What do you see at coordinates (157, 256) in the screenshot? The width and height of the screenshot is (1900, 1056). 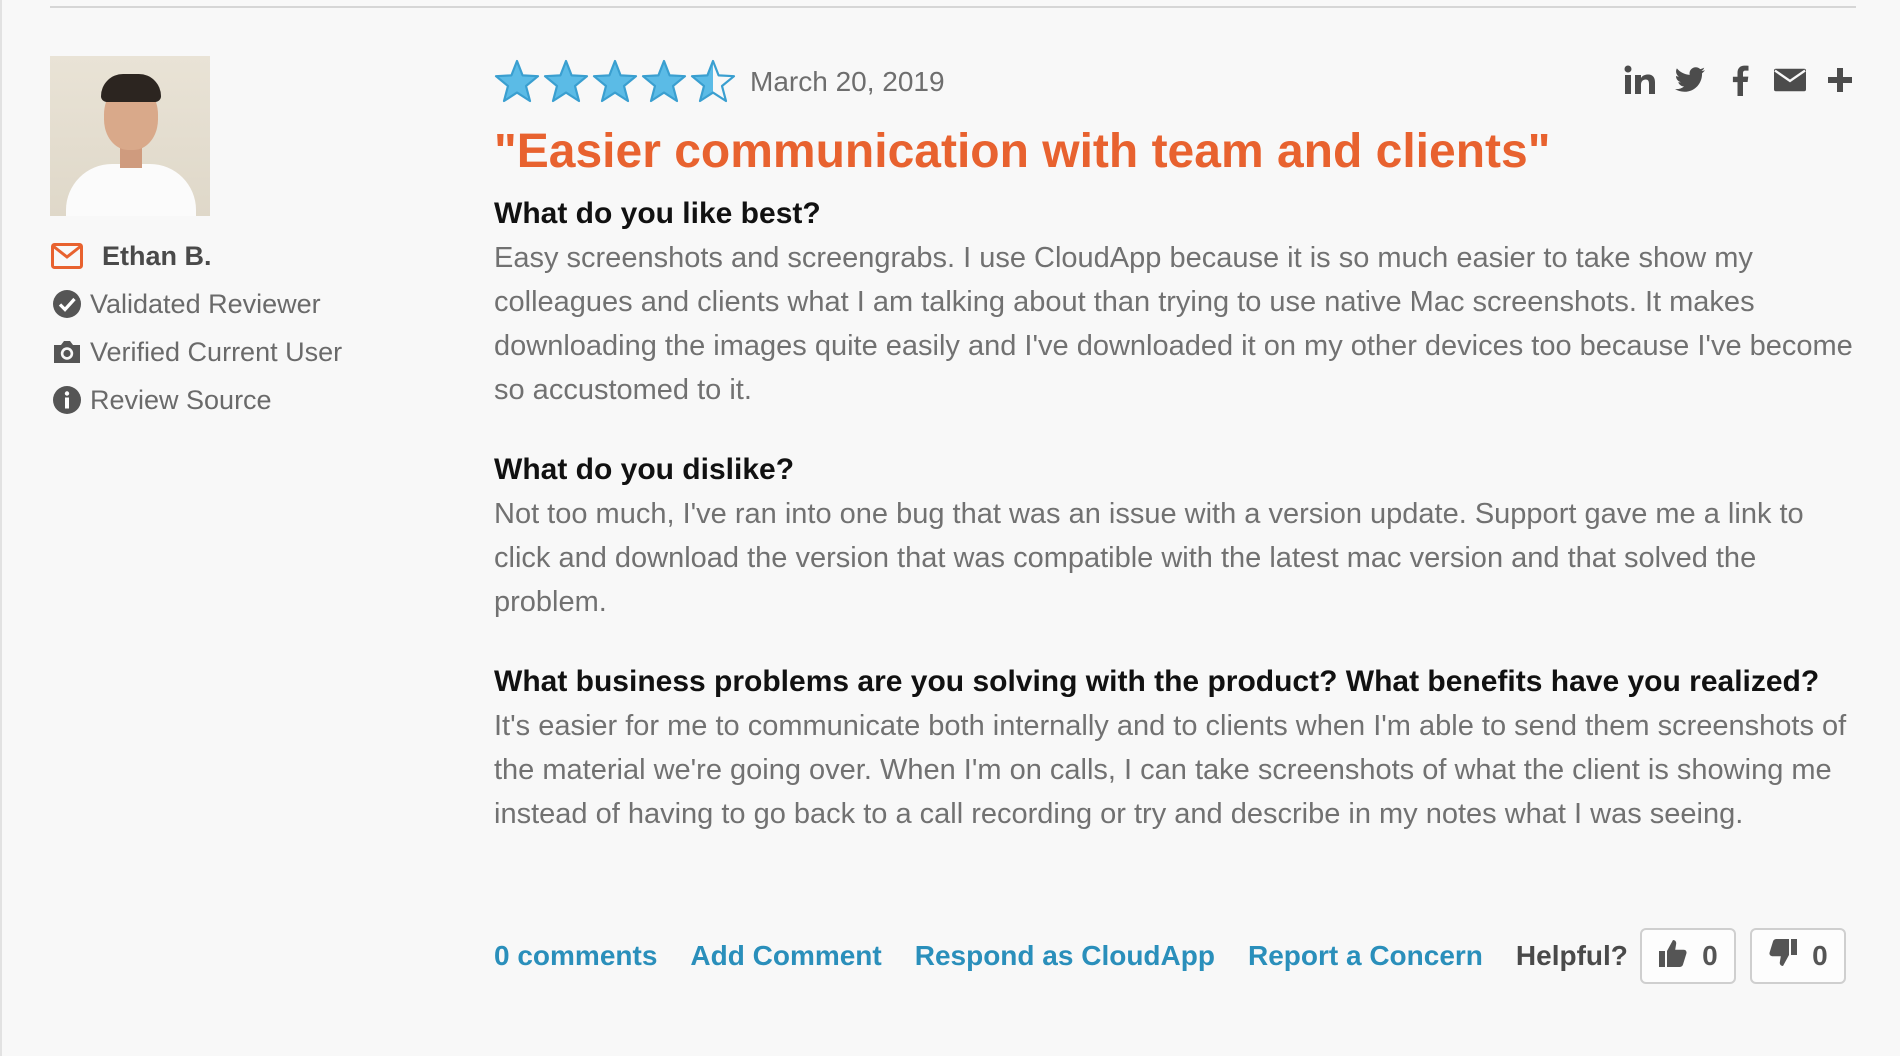 I see `reviewer-name: Ethan B.` at bounding box center [157, 256].